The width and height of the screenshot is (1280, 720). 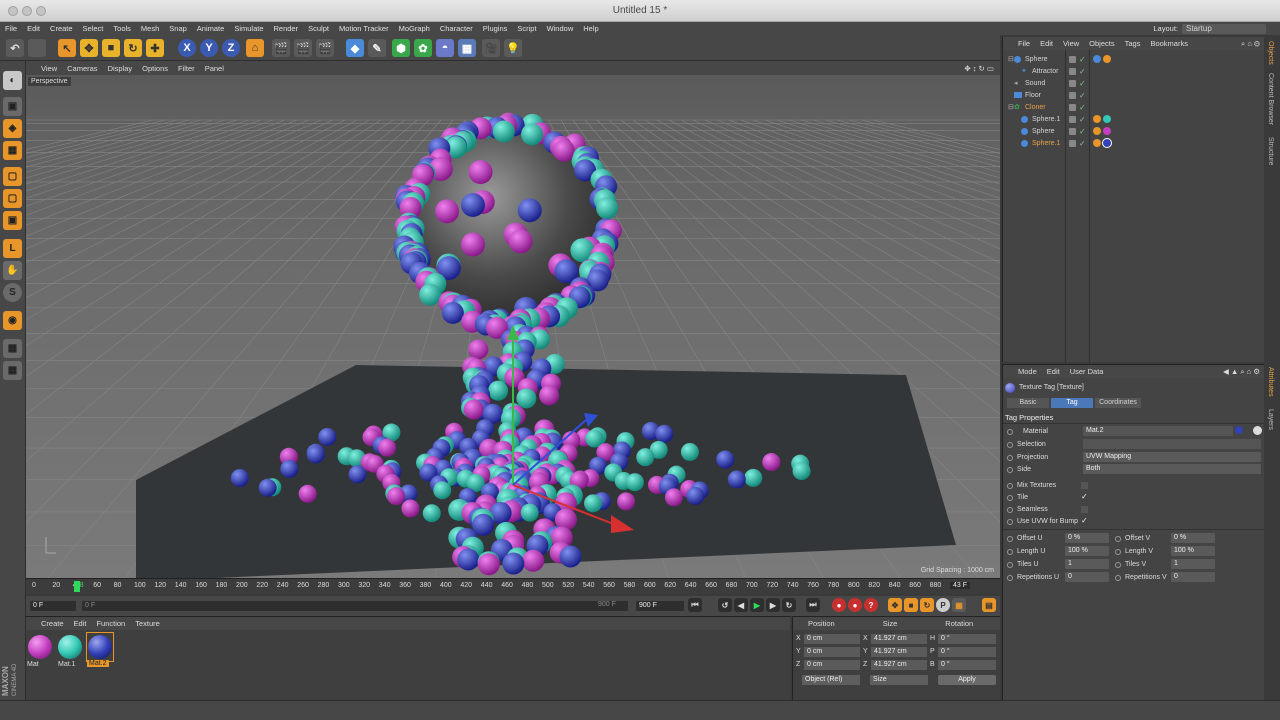 What do you see at coordinates (110, 623) in the screenshot?
I see `material-menu-function: Function` at bounding box center [110, 623].